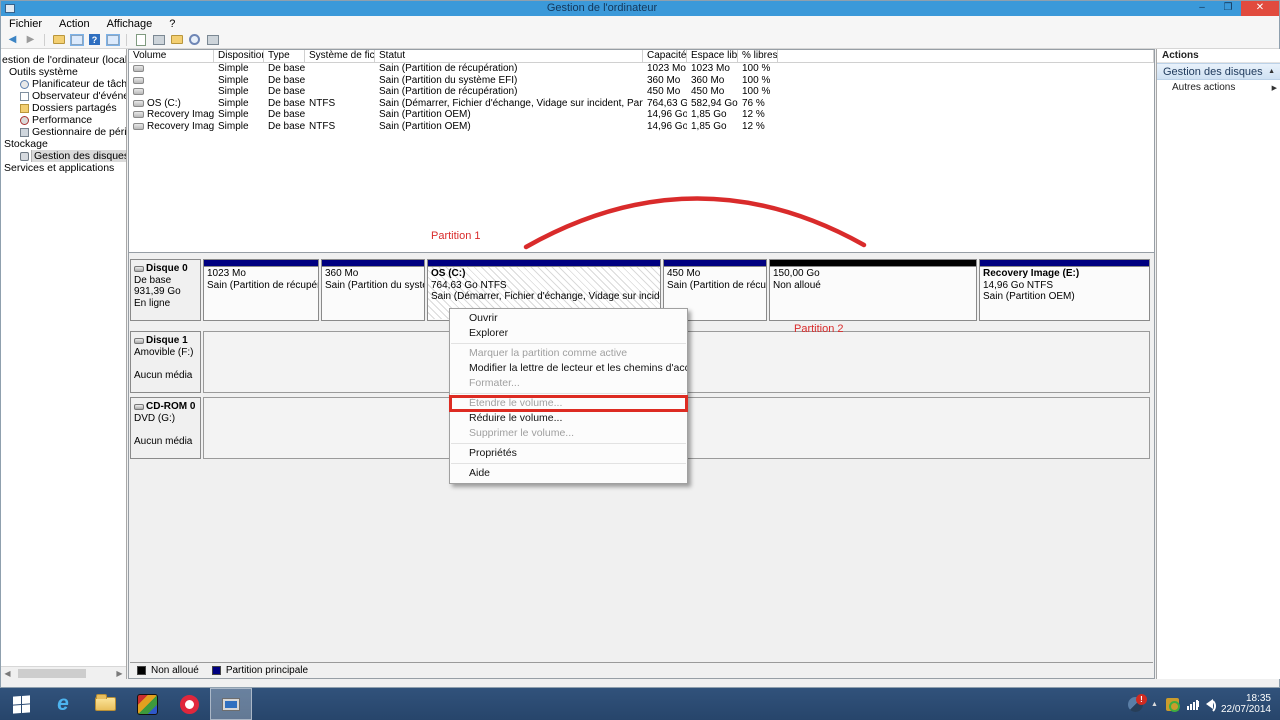 Image resolution: width=1280 pixels, height=720 pixels. I want to click on legend-swatch-primary, so click(216, 670).